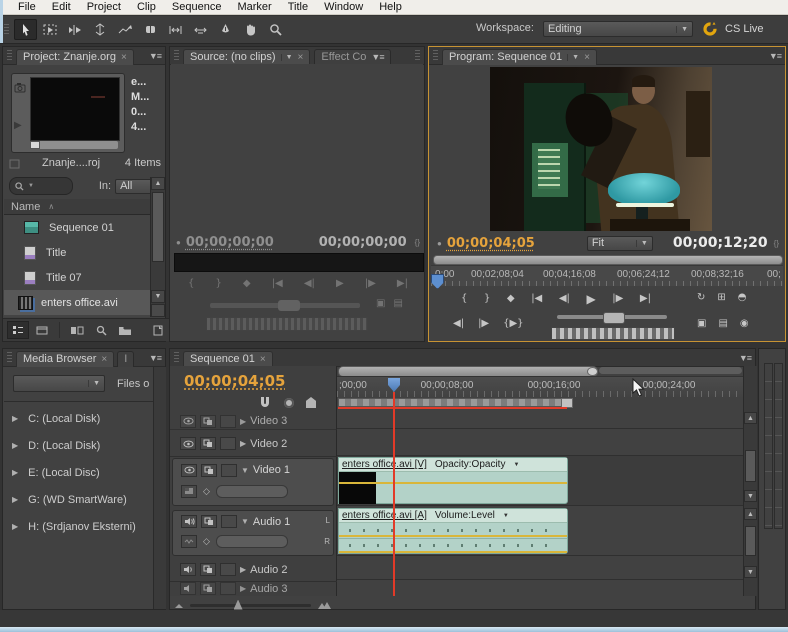 The height and width of the screenshot is (632, 788). I want to click on find-icon, so click(102, 330).